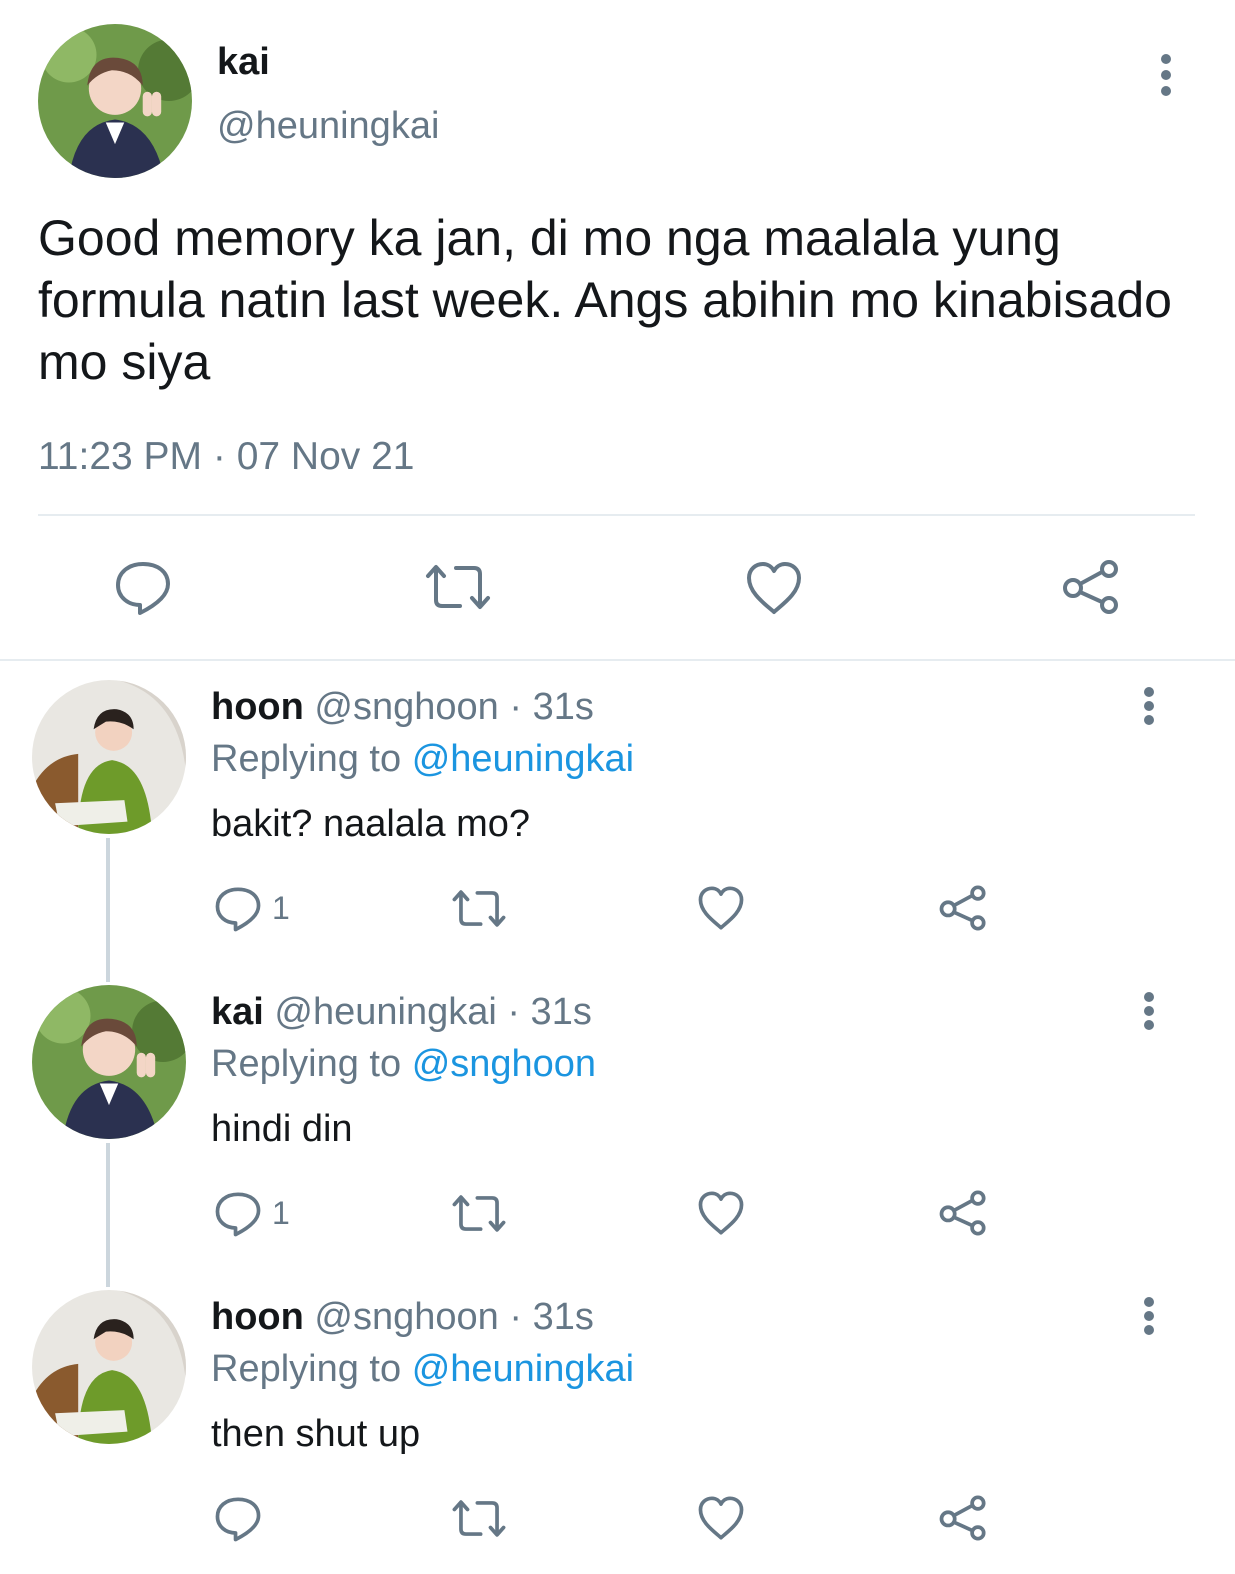 This screenshot has width=1235, height=1574. Describe the element at coordinates (316, 1434) in the screenshot. I see `reply-text: then shut up` at that location.